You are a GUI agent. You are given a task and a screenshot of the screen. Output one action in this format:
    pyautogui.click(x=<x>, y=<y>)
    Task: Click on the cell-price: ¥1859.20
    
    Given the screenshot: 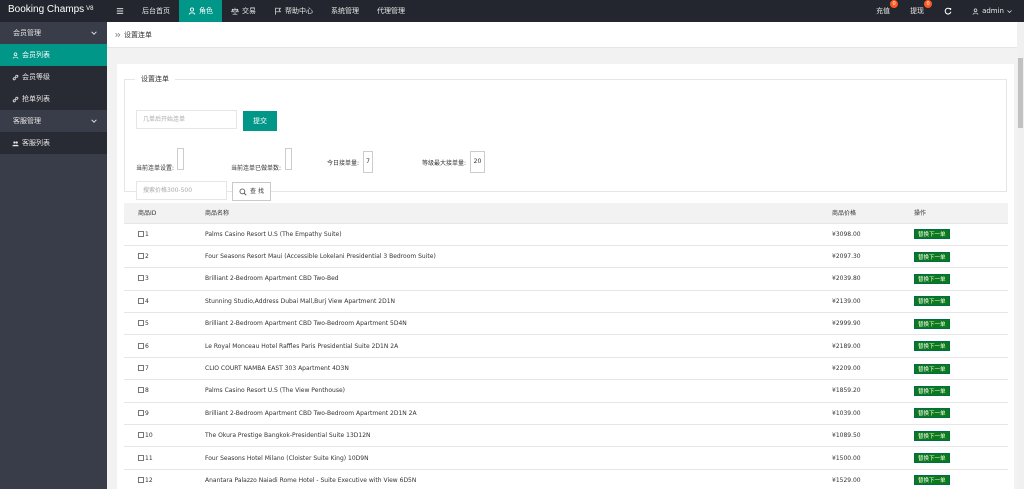 What is the action you would take?
    pyautogui.click(x=859, y=391)
    